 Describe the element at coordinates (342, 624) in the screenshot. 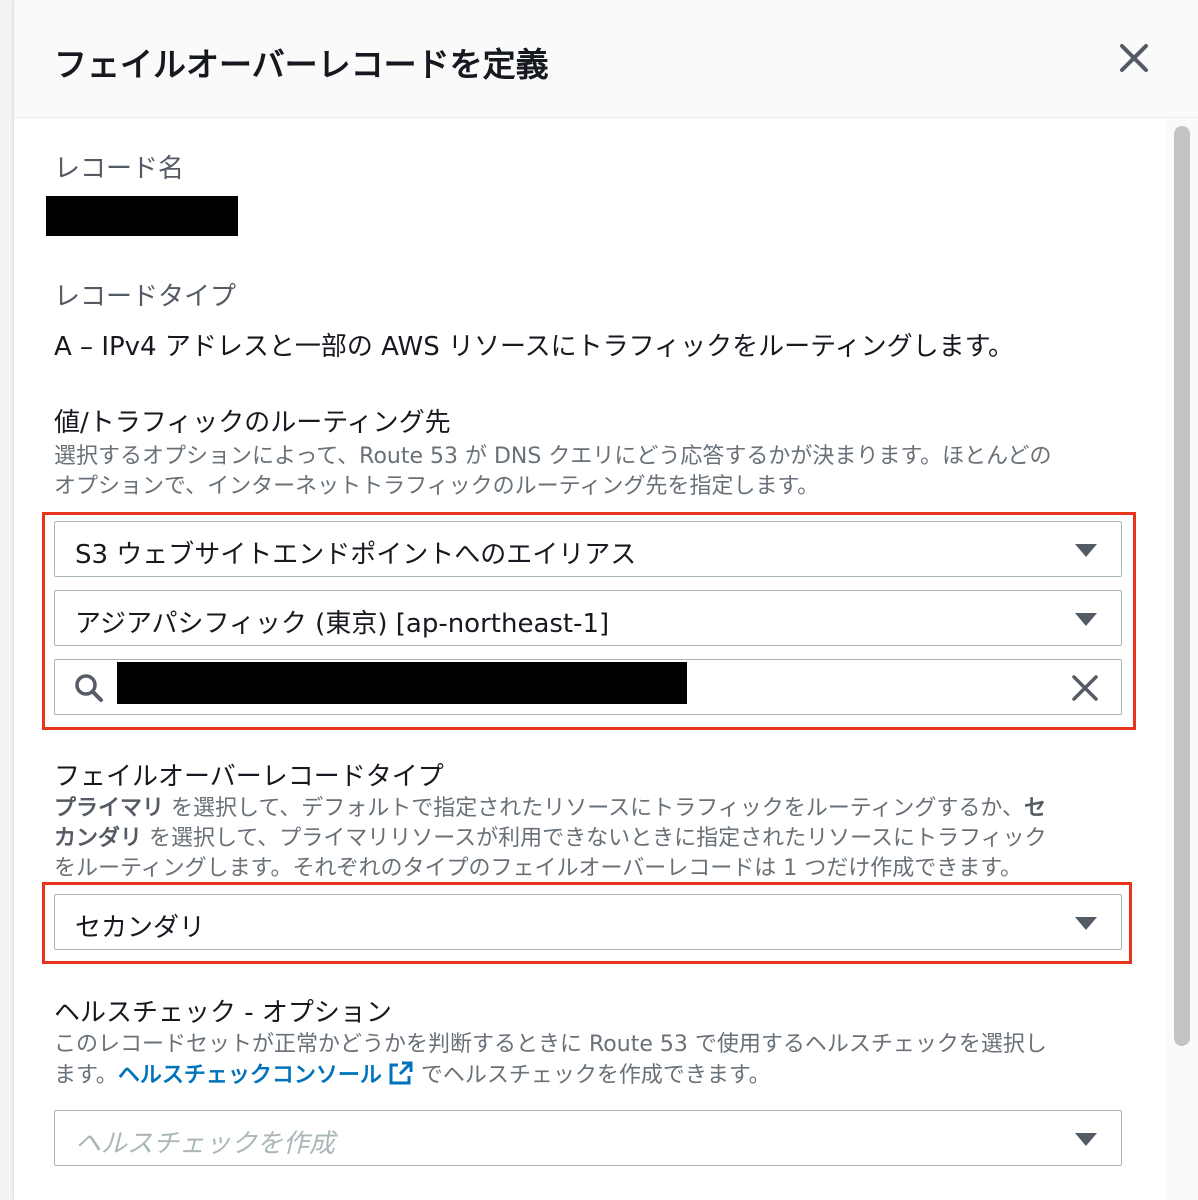

I see `region-value: アジアパシフィック (東京) [ap-northeast-1]` at that location.